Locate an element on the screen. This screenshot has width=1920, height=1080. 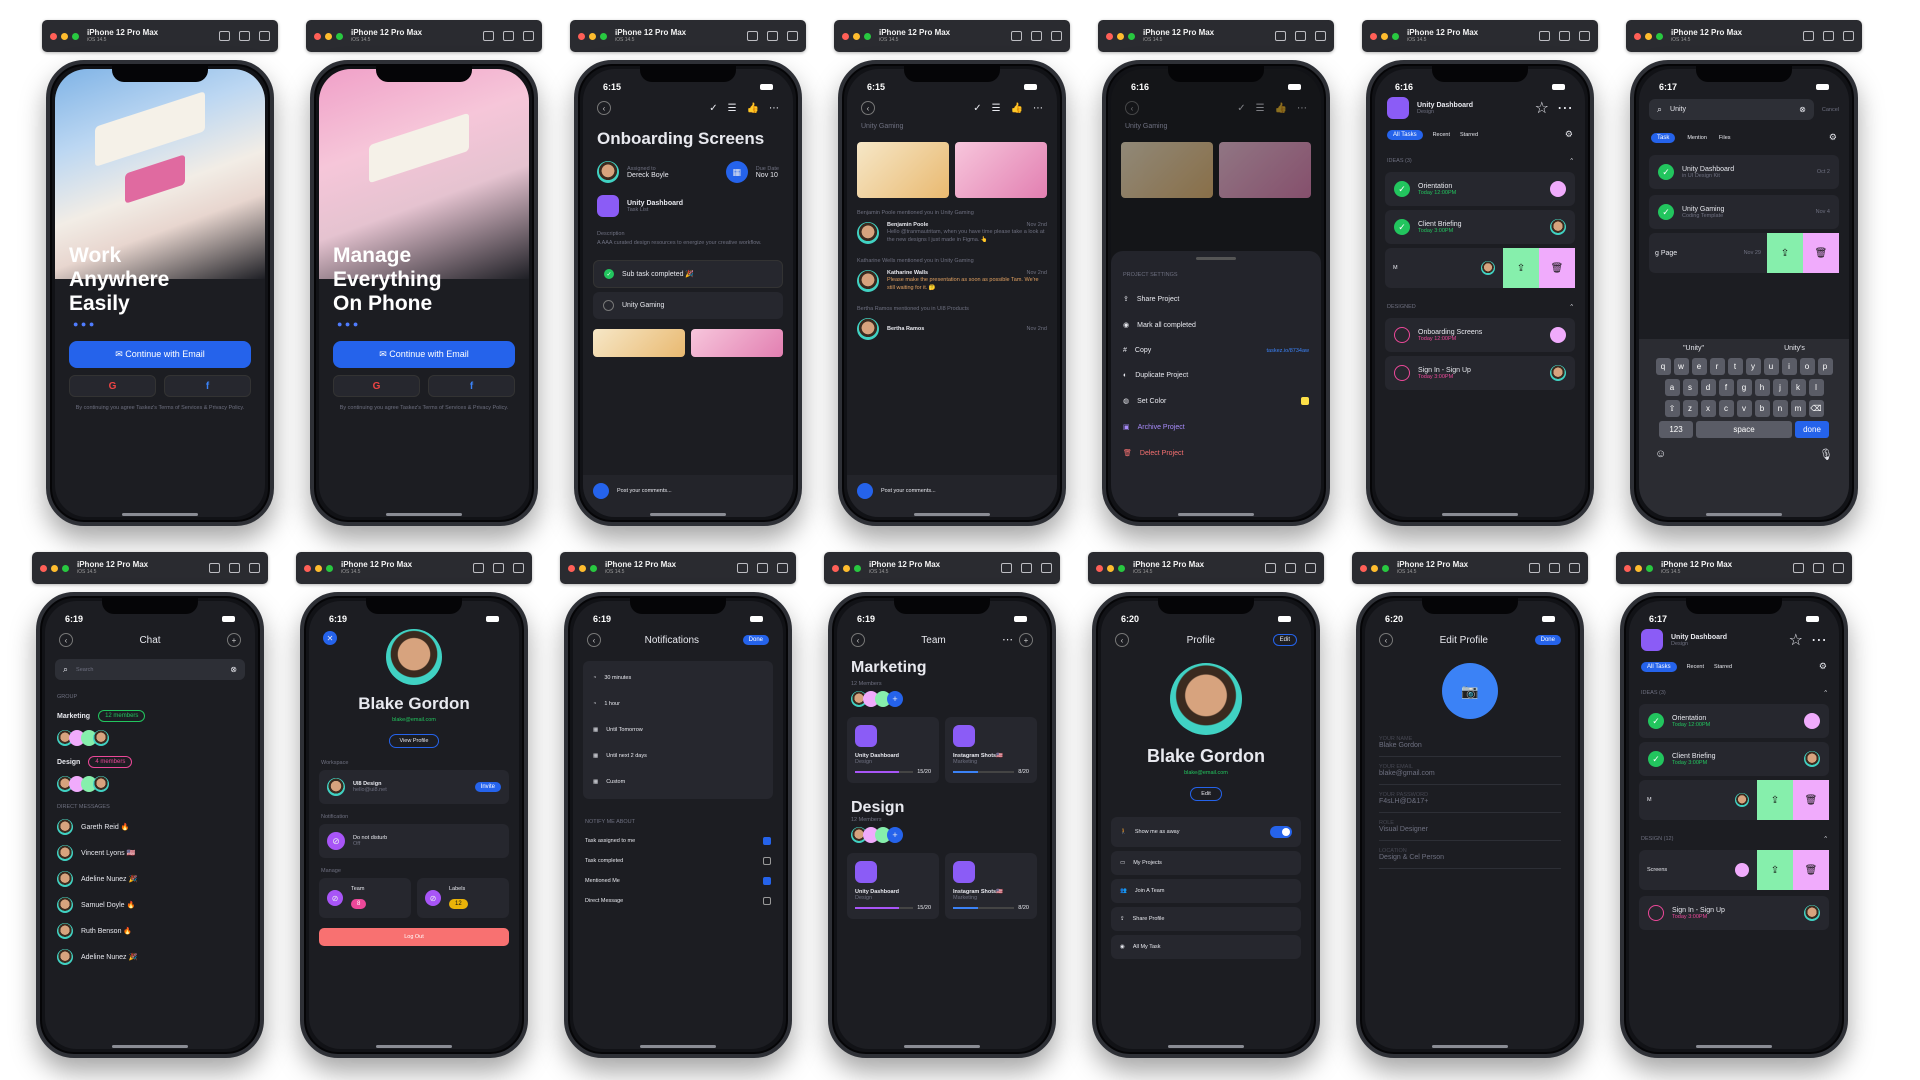
workspace-card: UI8 Design hello@ui8.net Invite is located at coordinates (414, 787).